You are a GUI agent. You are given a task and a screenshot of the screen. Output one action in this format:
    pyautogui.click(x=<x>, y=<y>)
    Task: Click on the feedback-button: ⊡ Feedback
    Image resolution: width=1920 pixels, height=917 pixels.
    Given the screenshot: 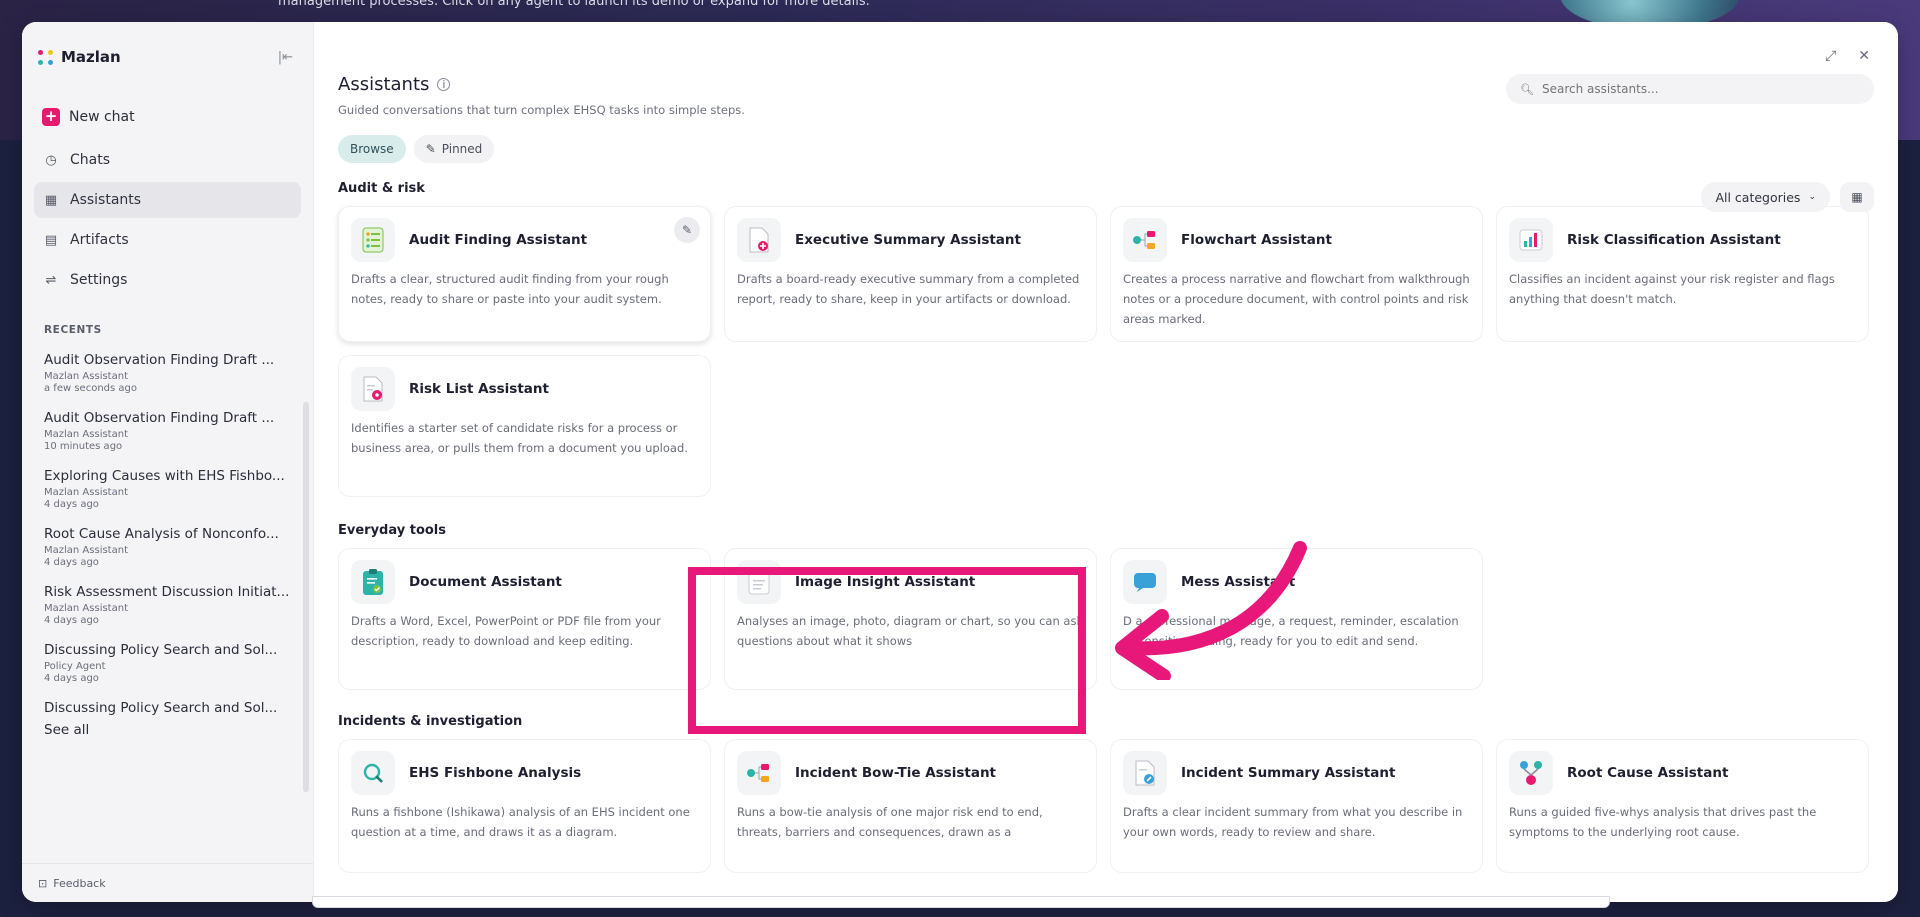 What is the action you would take?
    pyautogui.click(x=72, y=883)
    